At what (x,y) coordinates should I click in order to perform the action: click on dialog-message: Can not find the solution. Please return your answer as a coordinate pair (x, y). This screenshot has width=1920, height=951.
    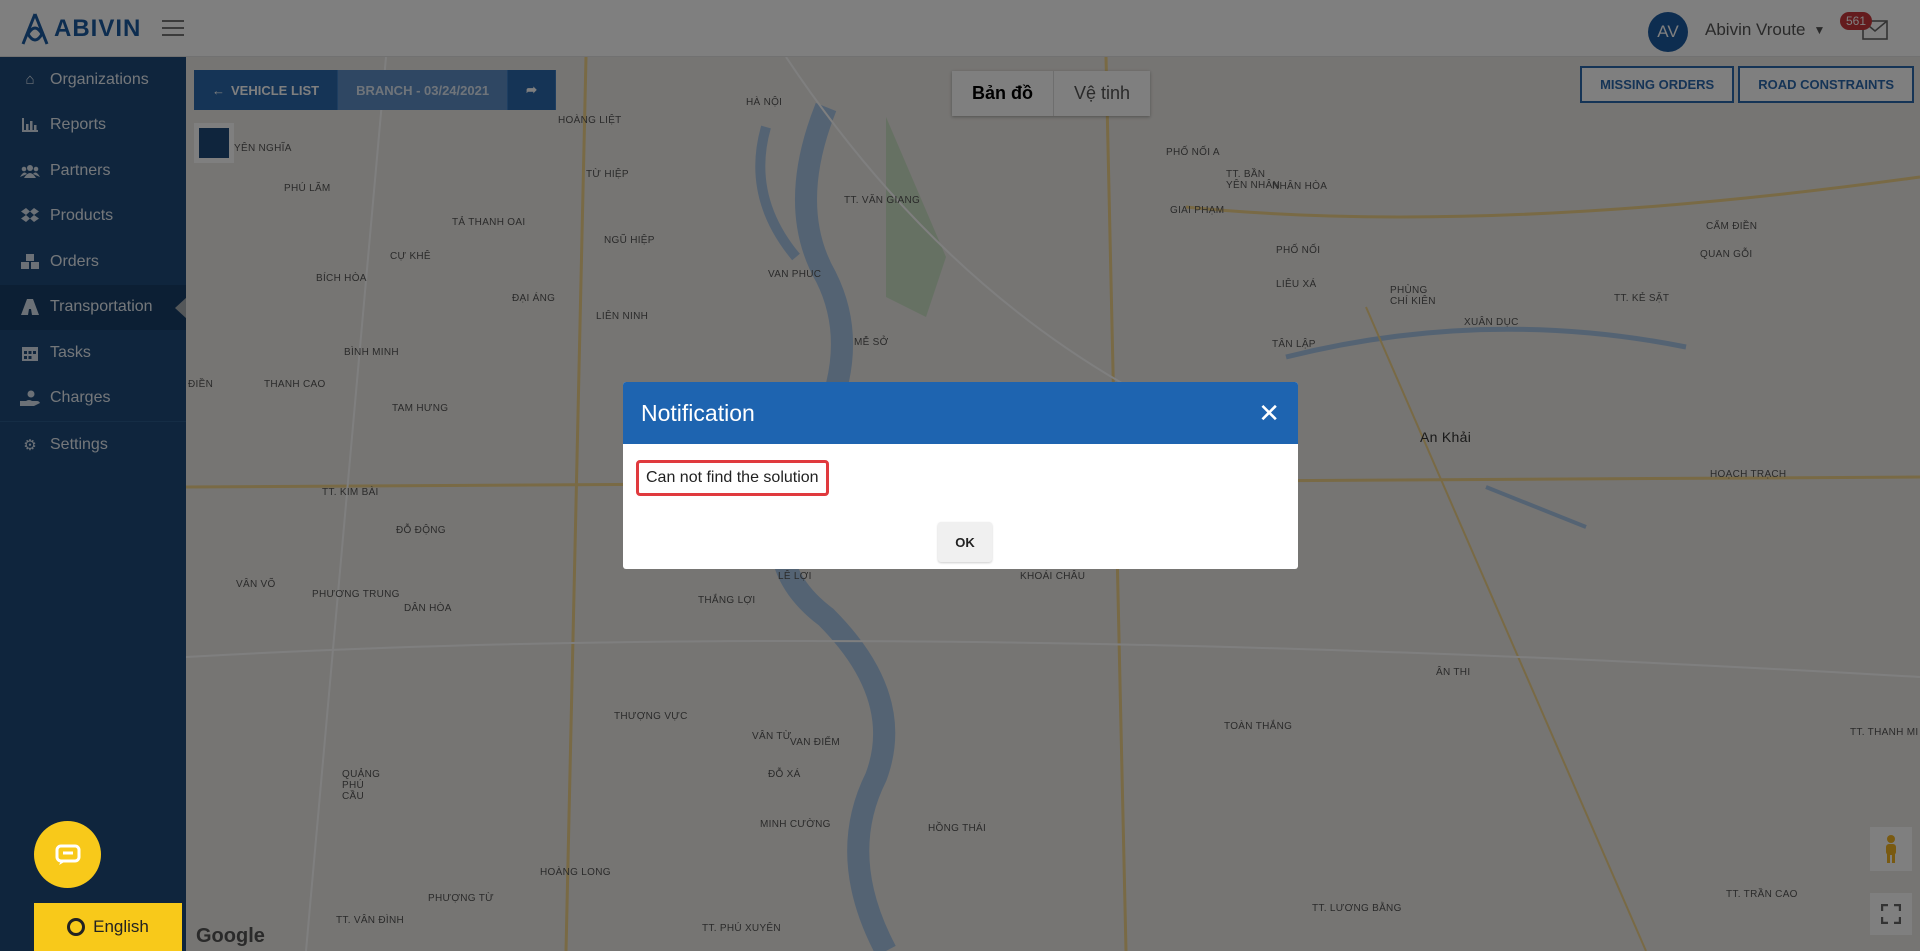
    Looking at the image, I should click on (732, 478).